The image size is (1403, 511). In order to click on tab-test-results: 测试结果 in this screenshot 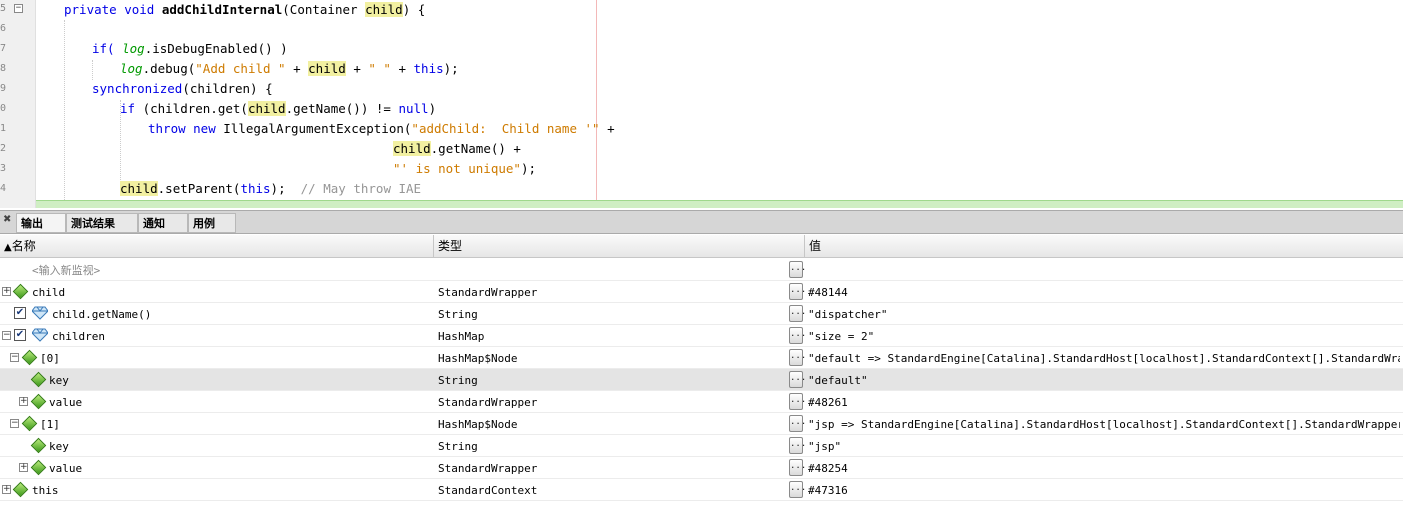, I will do `click(102, 223)`.